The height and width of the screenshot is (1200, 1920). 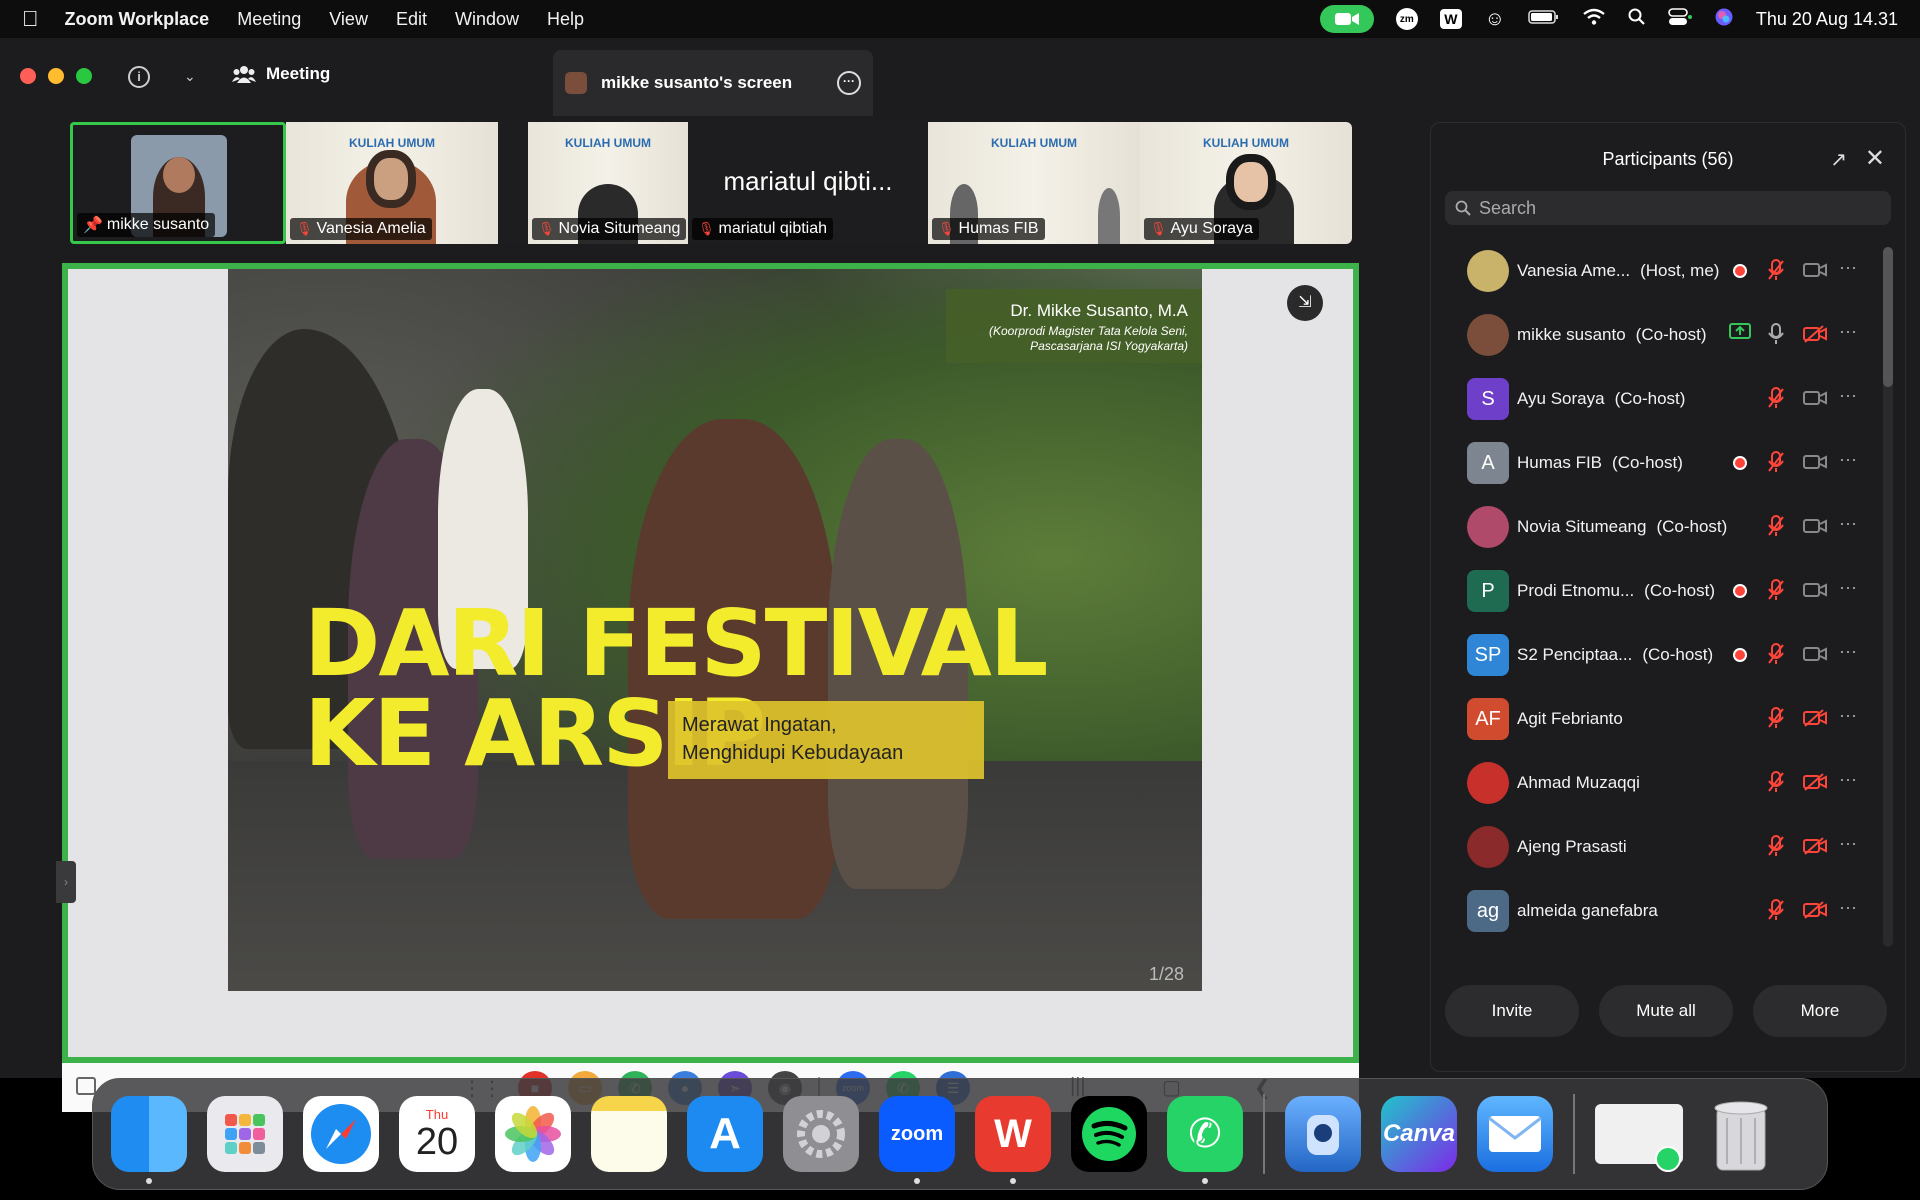 What do you see at coordinates (348, 19) in the screenshot?
I see `menu-view: View` at bounding box center [348, 19].